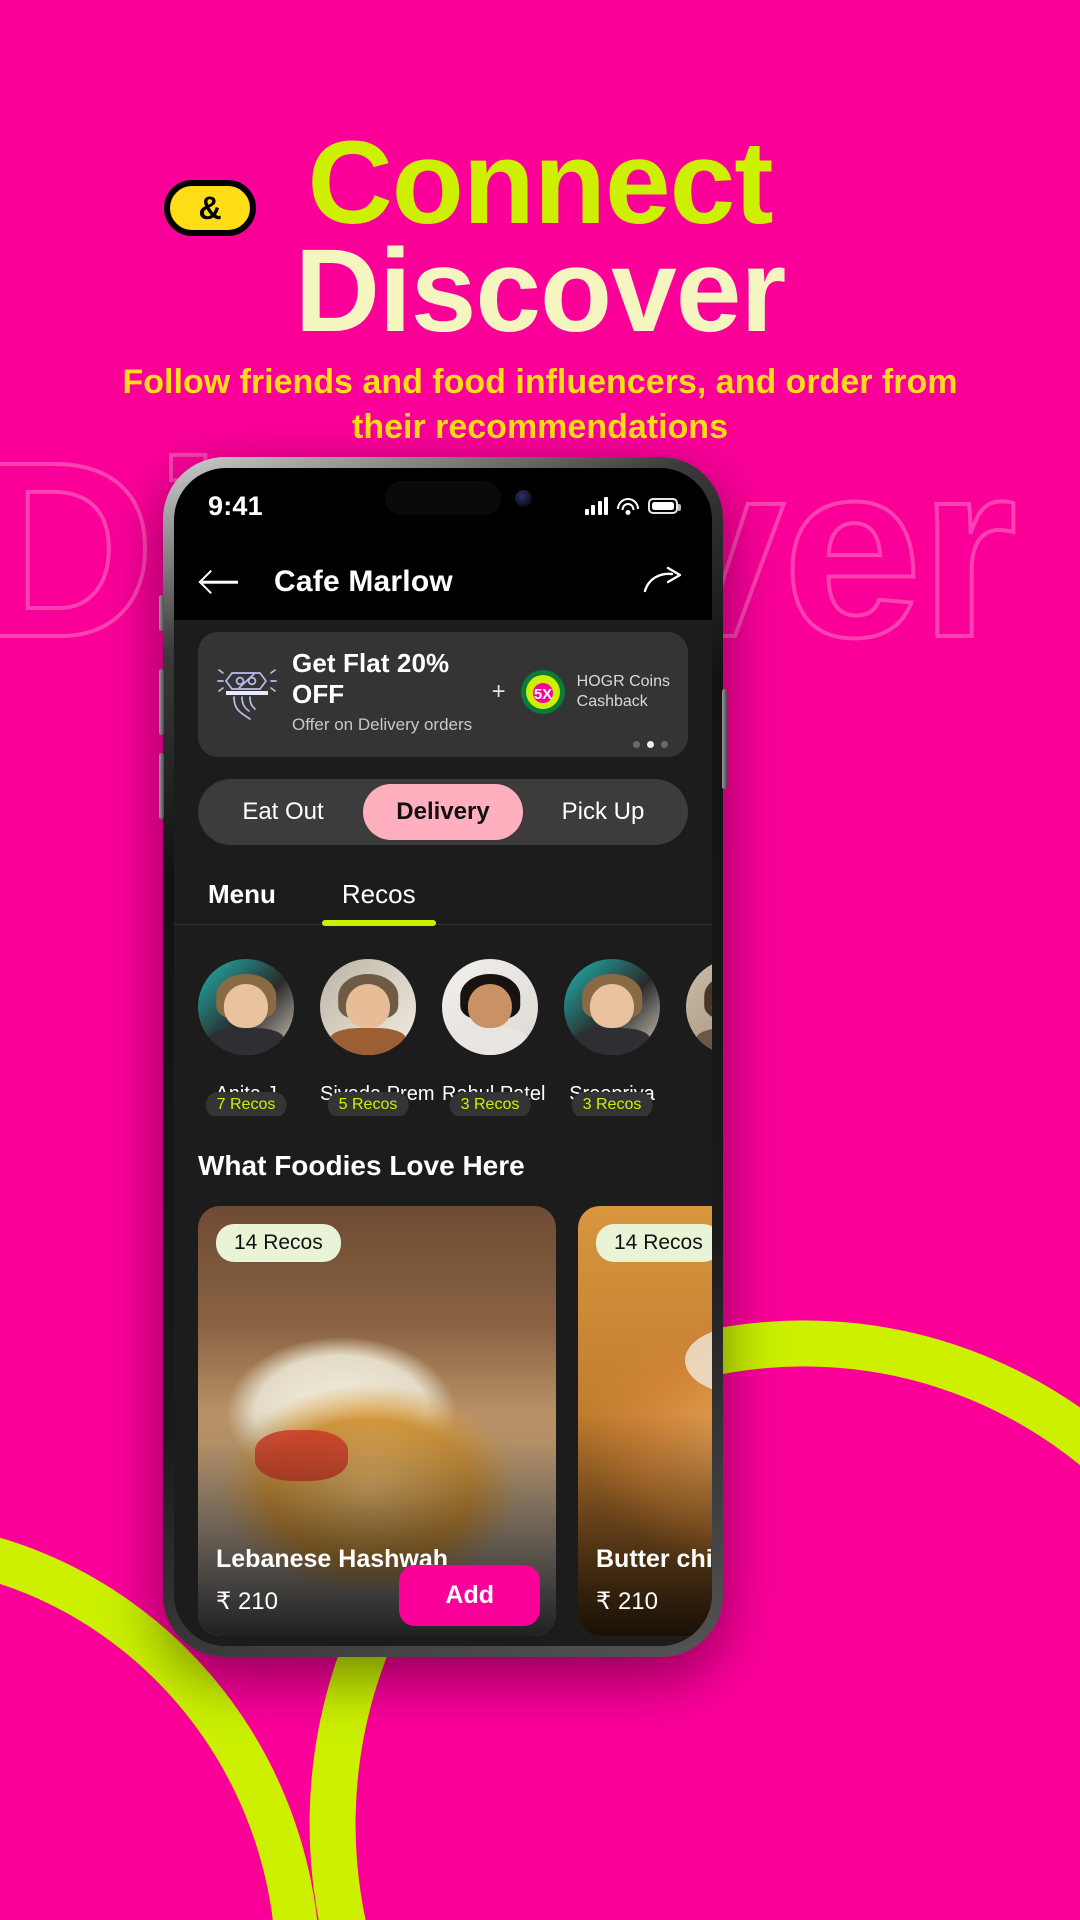 This screenshot has height=1920, width=1080. I want to click on wifi-icon, so click(628, 506).